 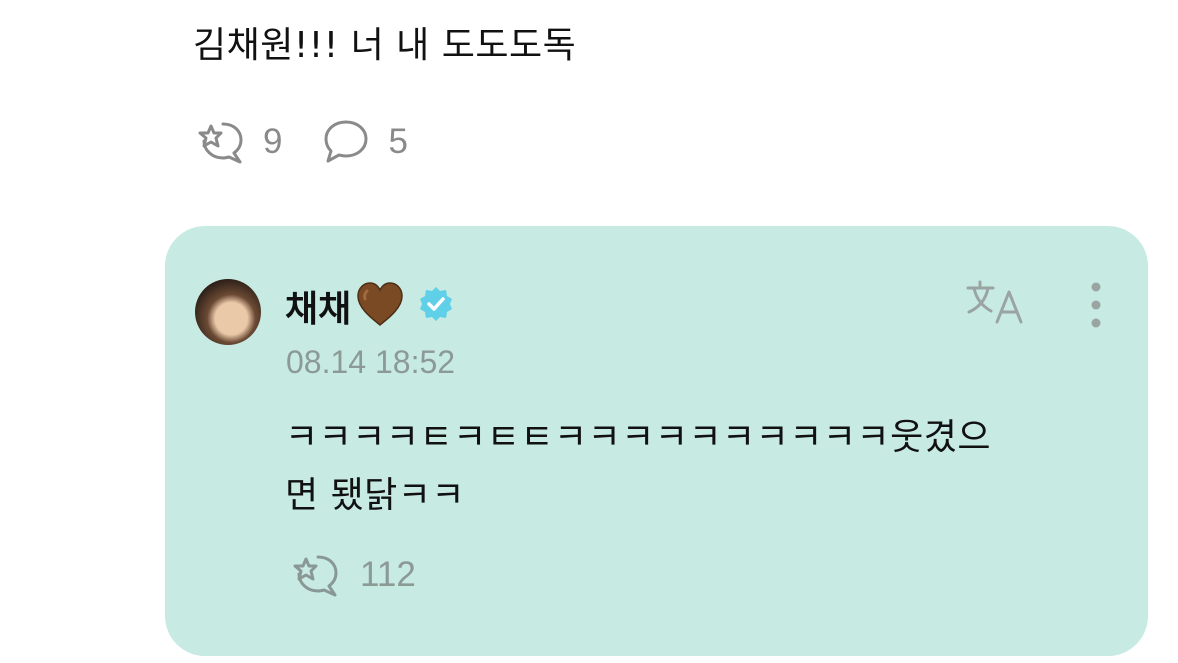 What do you see at coordinates (318, 306) in the screenshot?
I see `author-name: 채채` at bounding box center [318, 306].